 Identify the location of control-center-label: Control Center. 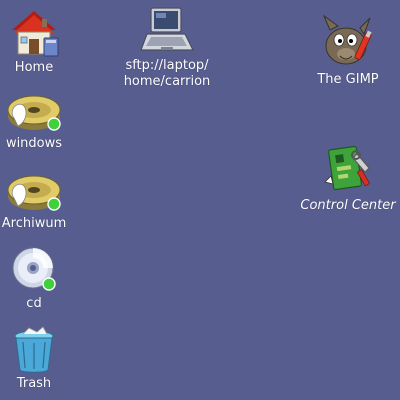
(348, 205).